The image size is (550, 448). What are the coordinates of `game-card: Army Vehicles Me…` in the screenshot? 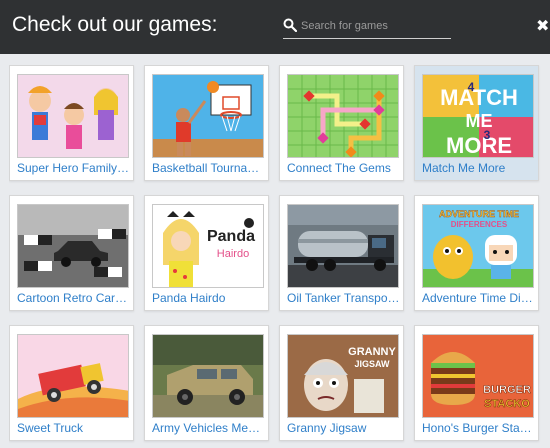 It's located at (206, 383).